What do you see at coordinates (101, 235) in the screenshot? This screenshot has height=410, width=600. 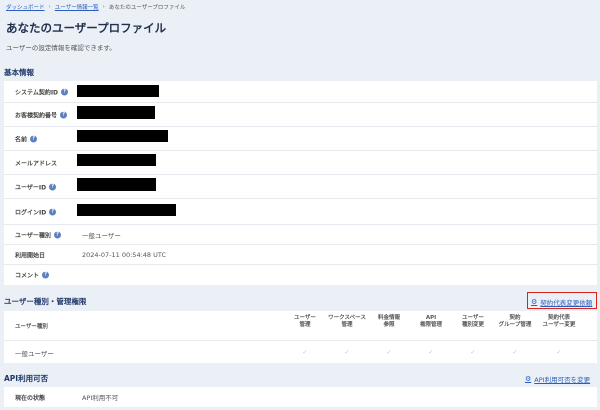 I see `info-value-user-type: 一般ユーザー` at bounding box center [101, 235].